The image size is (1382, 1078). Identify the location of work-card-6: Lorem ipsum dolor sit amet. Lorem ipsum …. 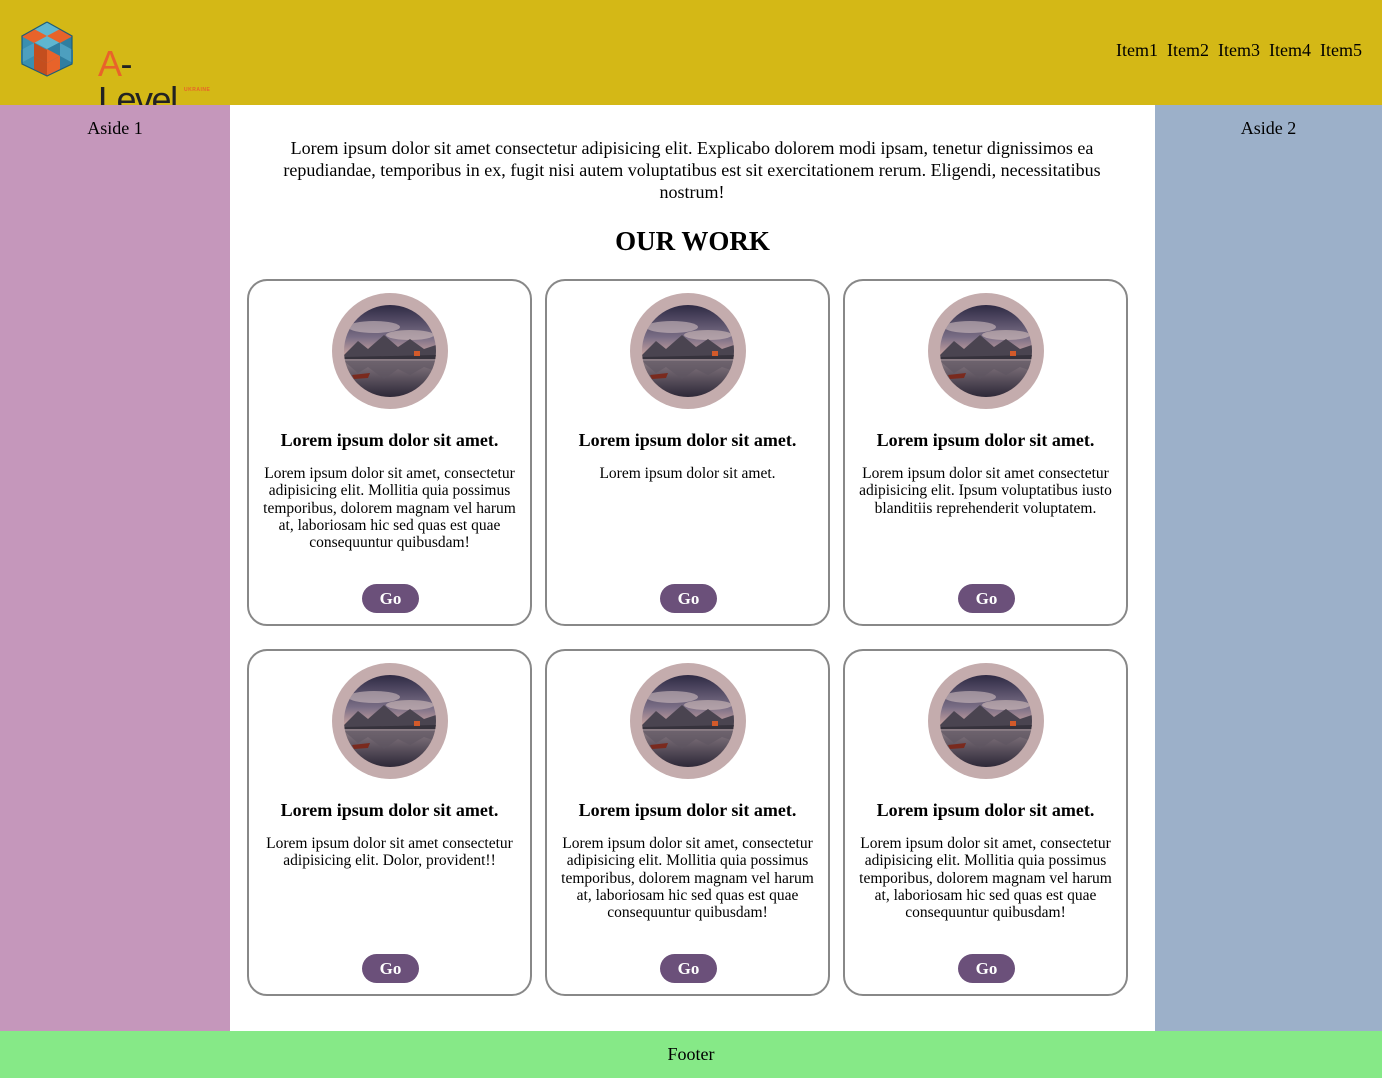
(985, 822).